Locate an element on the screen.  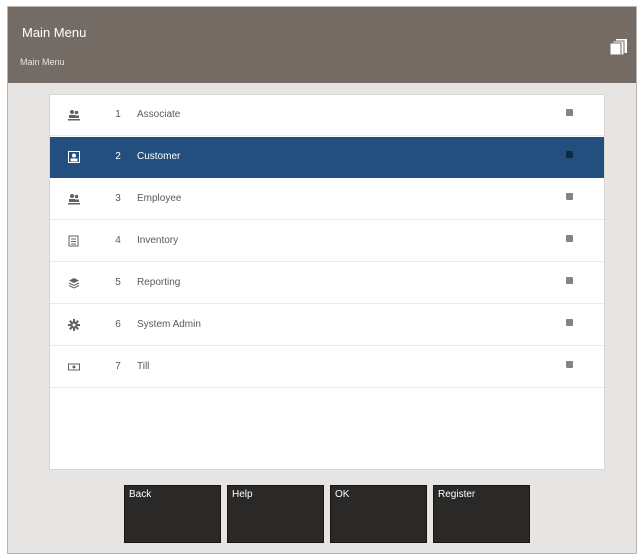
menu-item-number: 3 is located at coordinates (118, 198).